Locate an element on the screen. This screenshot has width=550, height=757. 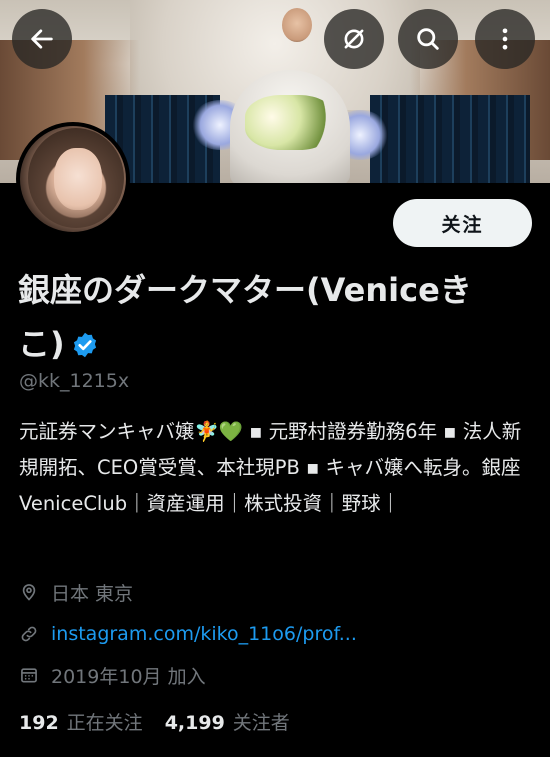
link-icon is located at coordinates (29, 634).